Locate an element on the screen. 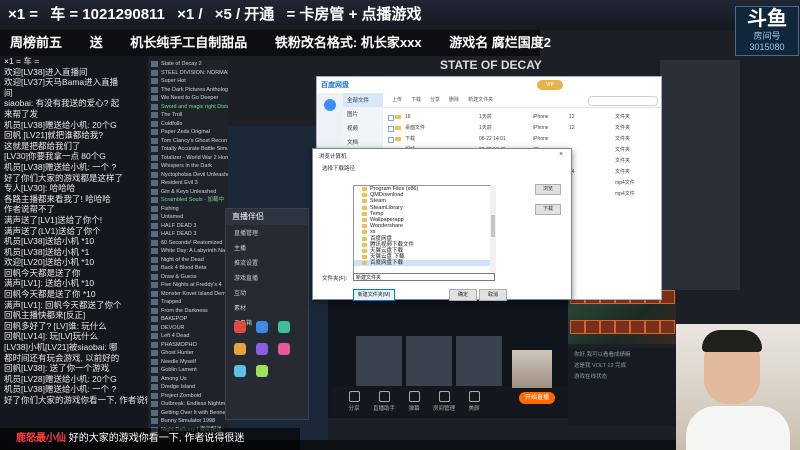 This screenshot has width=800, height=450. download-button: 下载 is located at coordinates (548, 209).